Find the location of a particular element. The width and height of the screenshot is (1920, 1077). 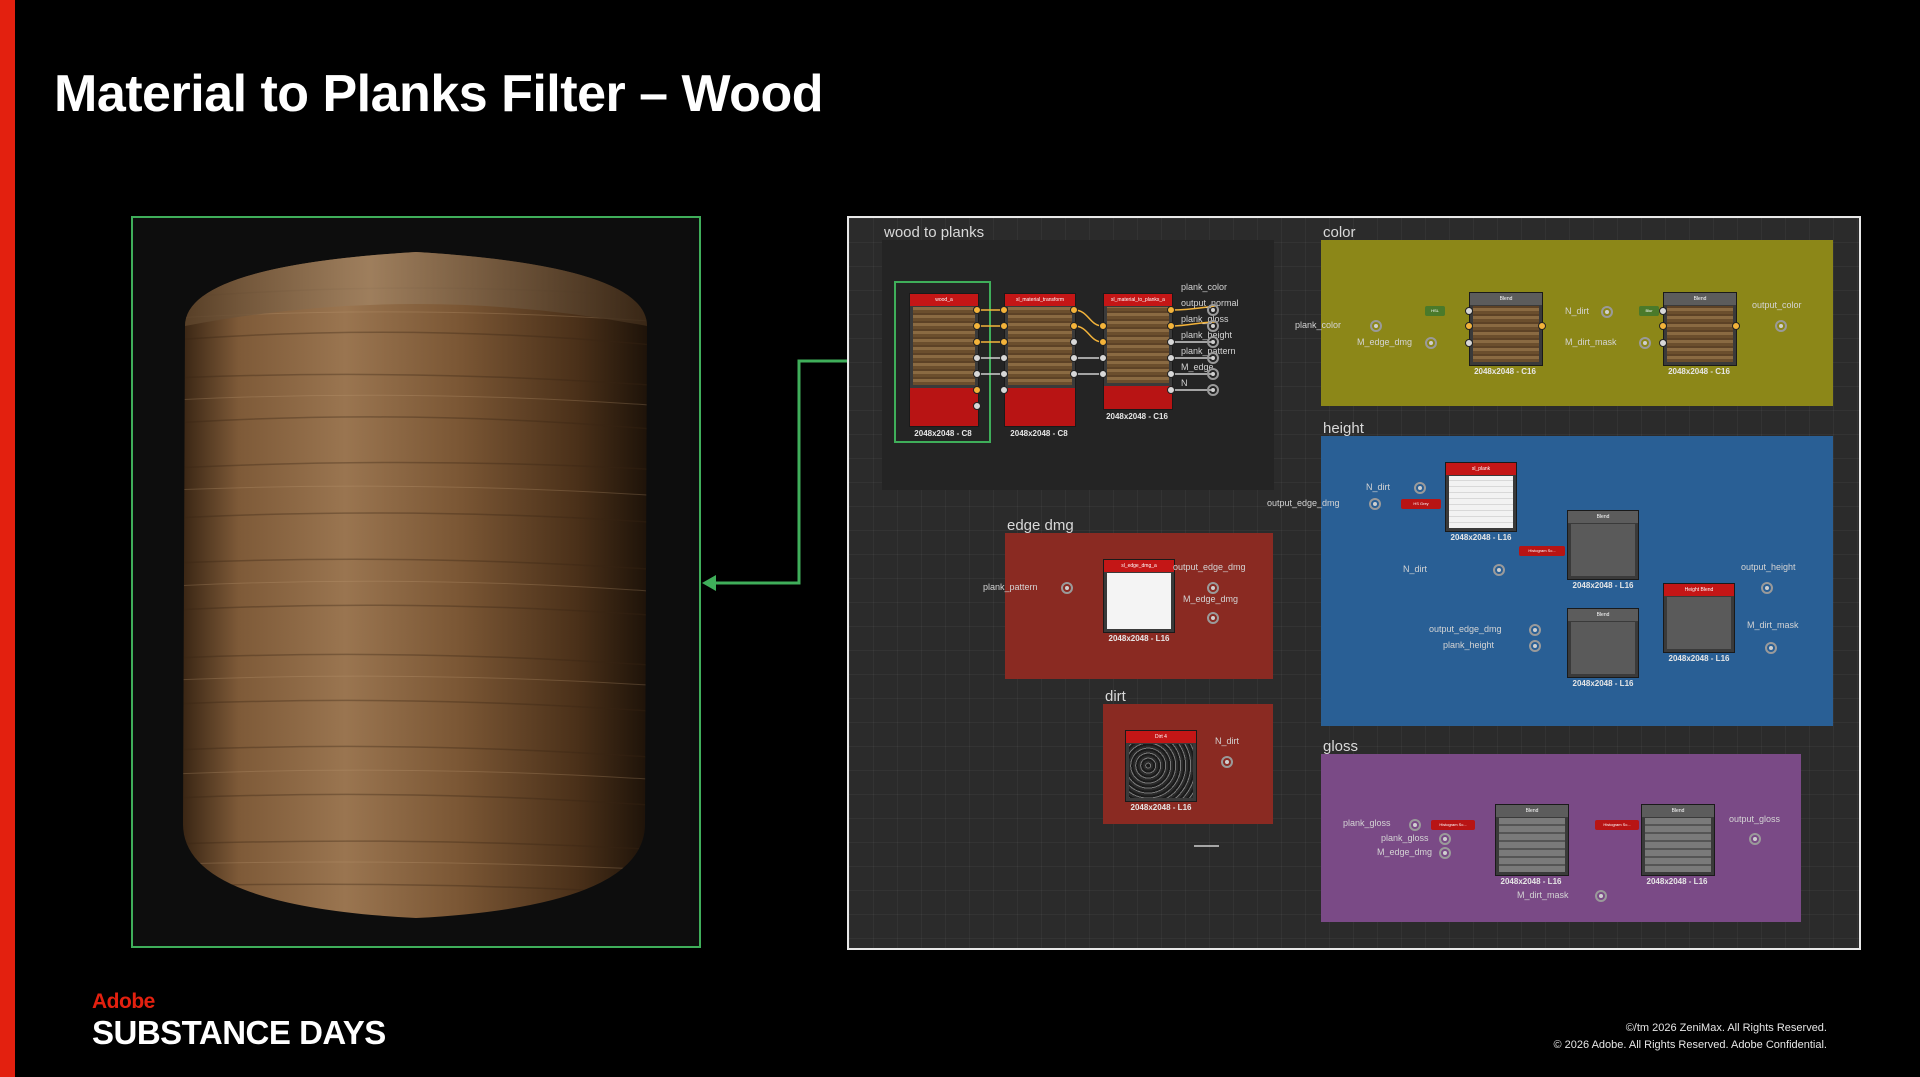

node-blend-color-2: Blend is located at coordinates (1700, 329).